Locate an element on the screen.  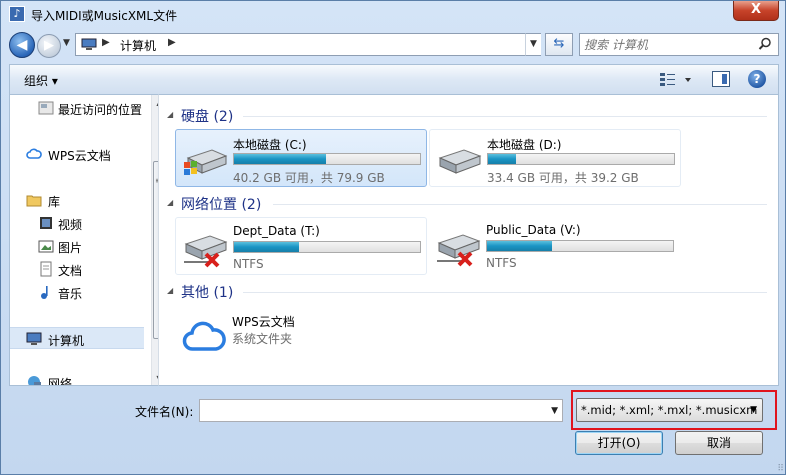
drive-d: 本地磁盘 (D:) 33.4 GB 可用，共 39.2 GB is located at coordinates (555, 158).